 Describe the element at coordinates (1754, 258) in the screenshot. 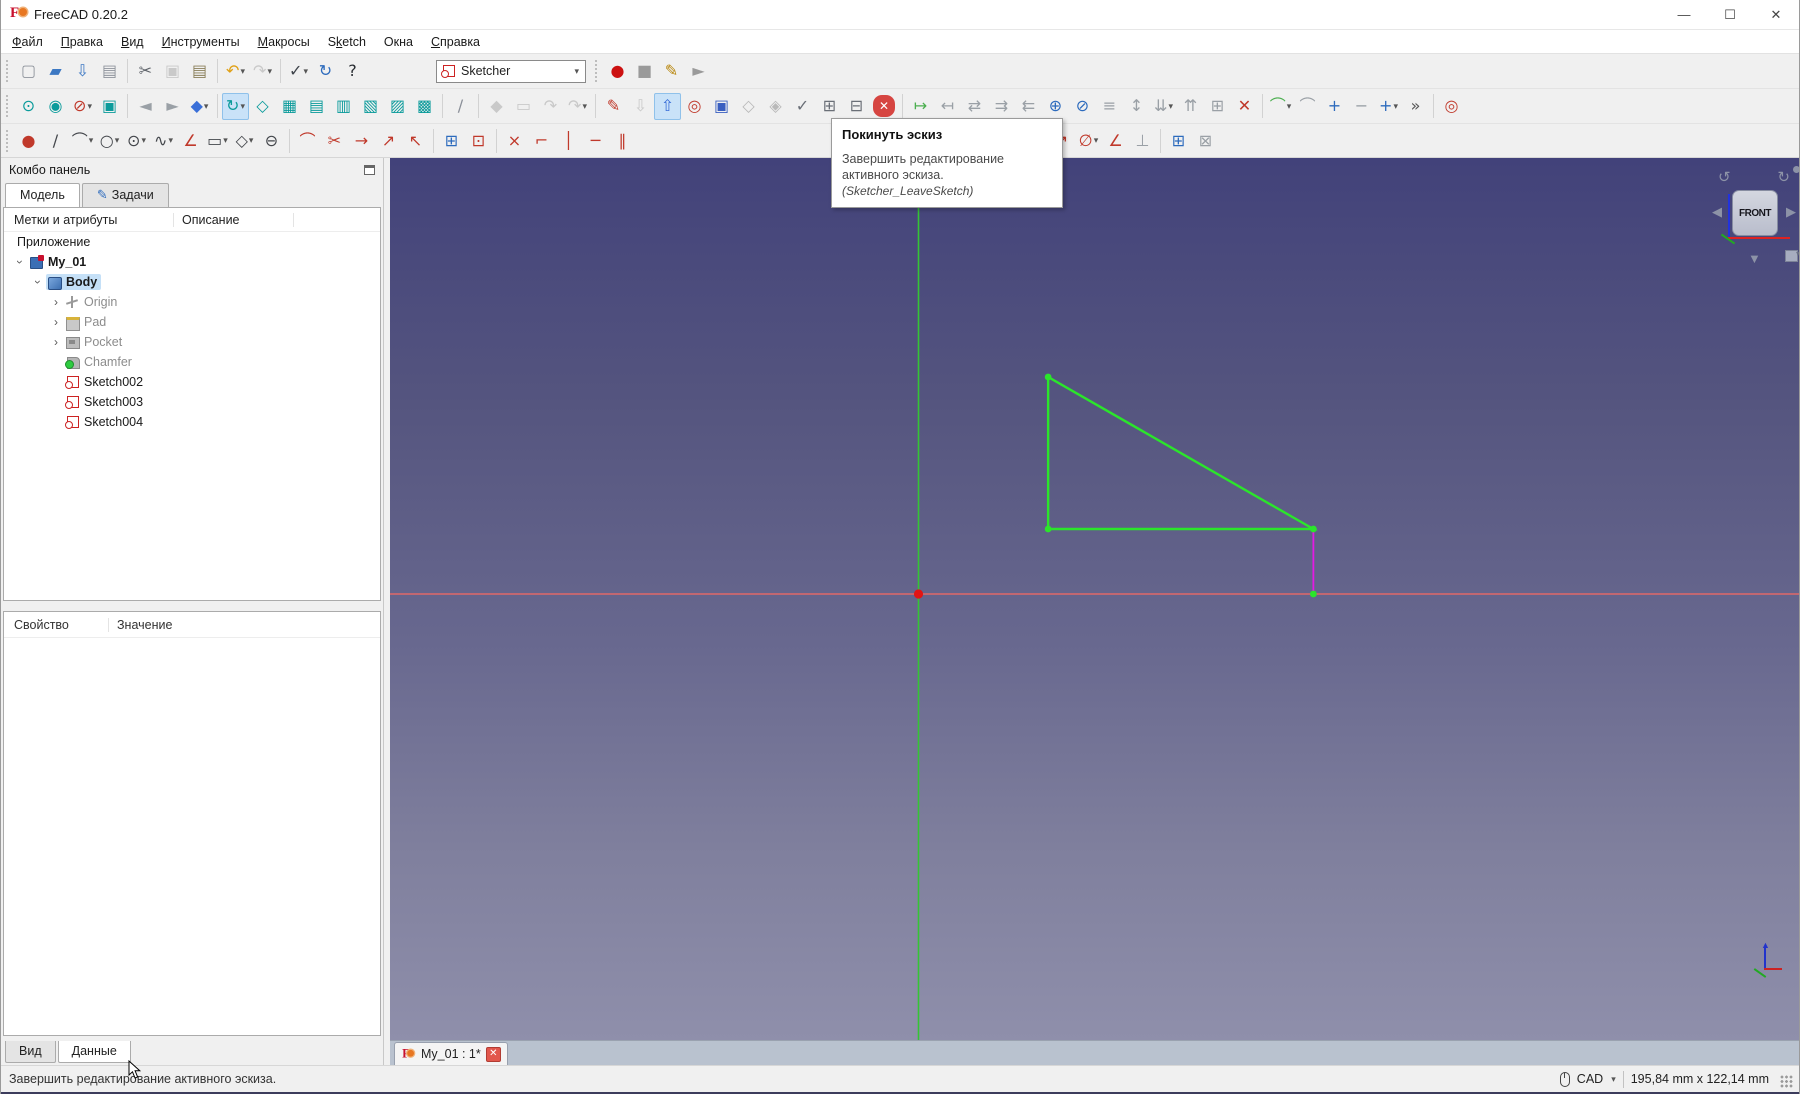

I see `nav-down-arrow-icon: ▼` at that location.